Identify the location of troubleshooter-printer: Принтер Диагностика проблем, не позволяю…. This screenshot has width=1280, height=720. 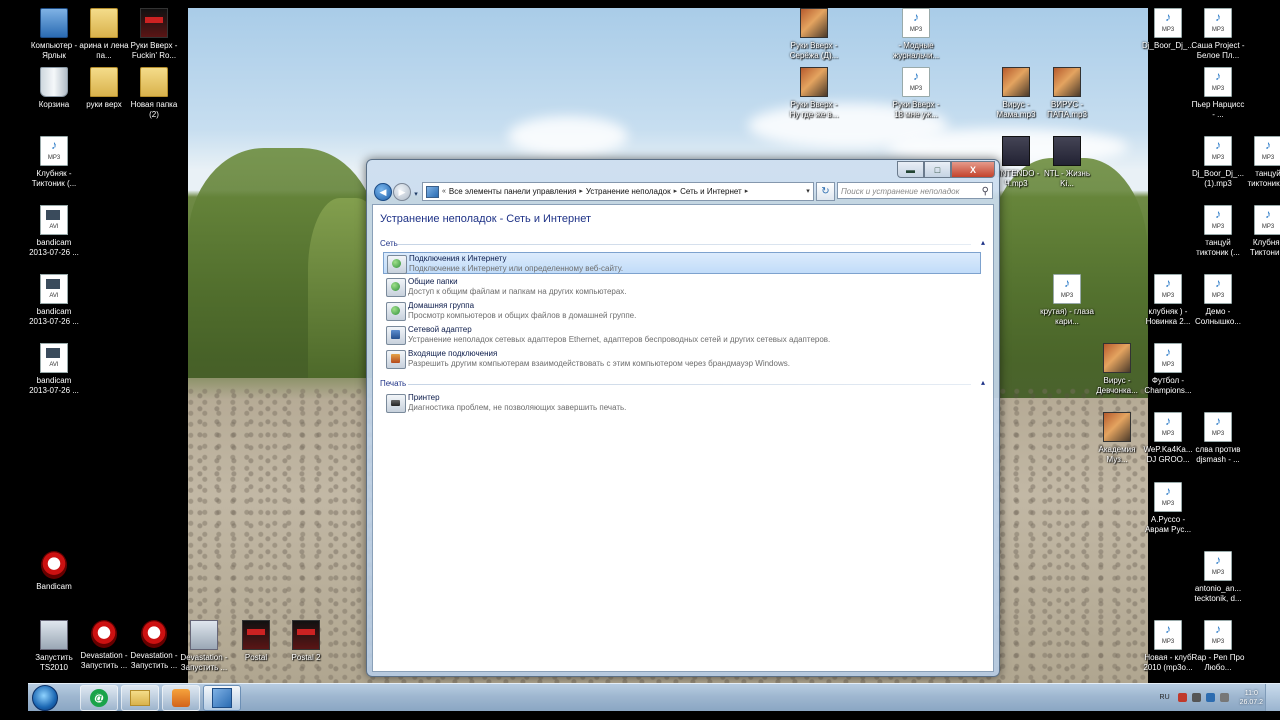
(682, 403).